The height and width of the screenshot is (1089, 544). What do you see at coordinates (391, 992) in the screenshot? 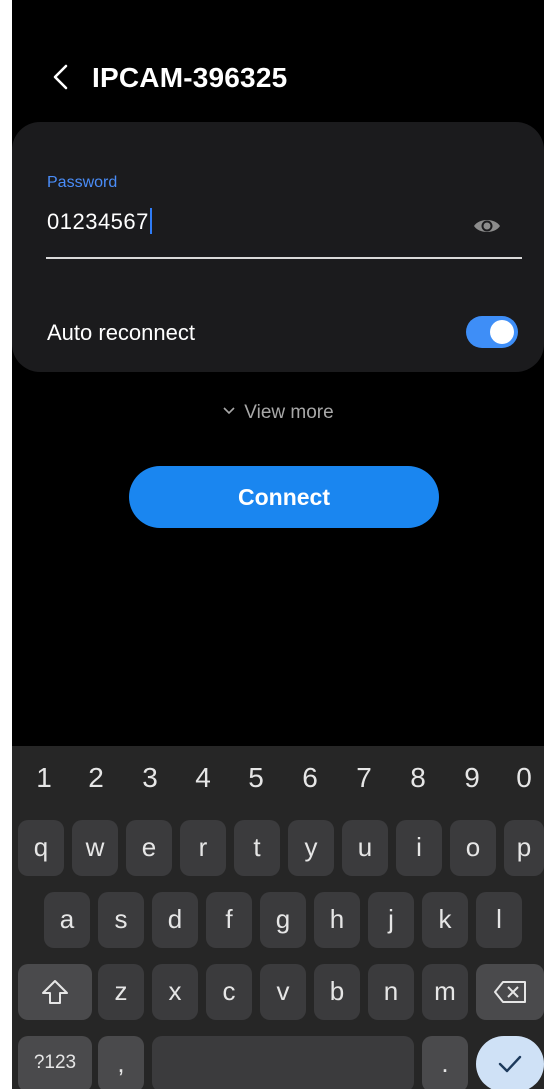
I see `key-n: n` at bounding box center [391, 992].